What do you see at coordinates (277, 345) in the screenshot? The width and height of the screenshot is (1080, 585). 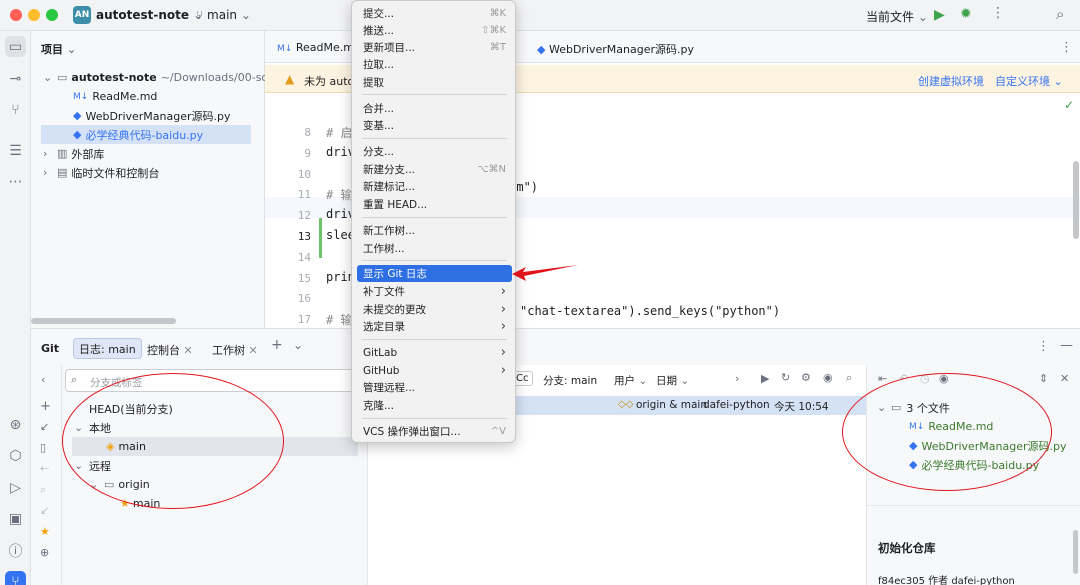 I see `add-tab-icon: +` at bounding box center [277, 345].